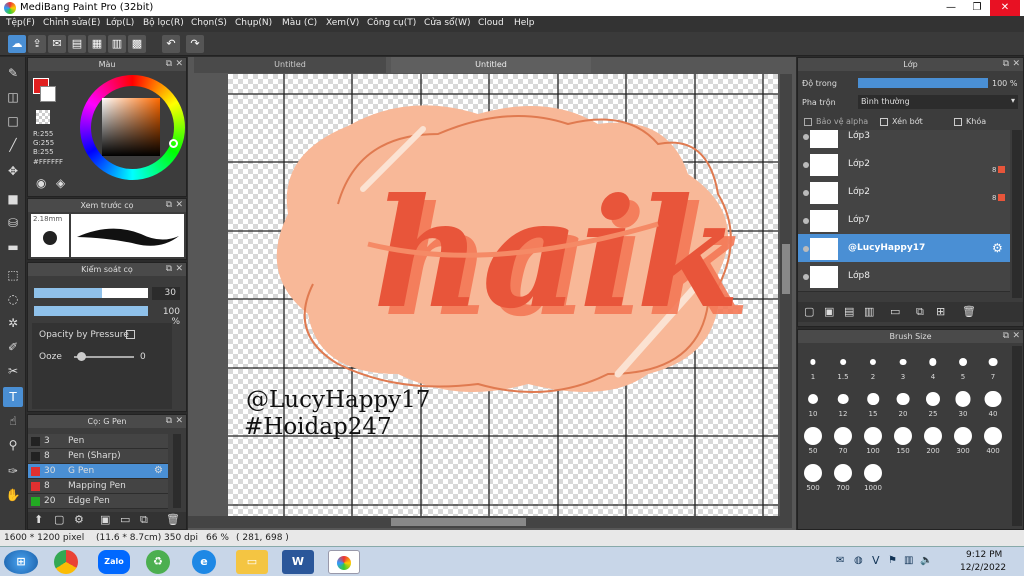 The width and height of the screenshot is (1024, 576). Describe the element at coordinates (809, 311) in the screenshot. I see `new-layer-icon: ▢` at that location.